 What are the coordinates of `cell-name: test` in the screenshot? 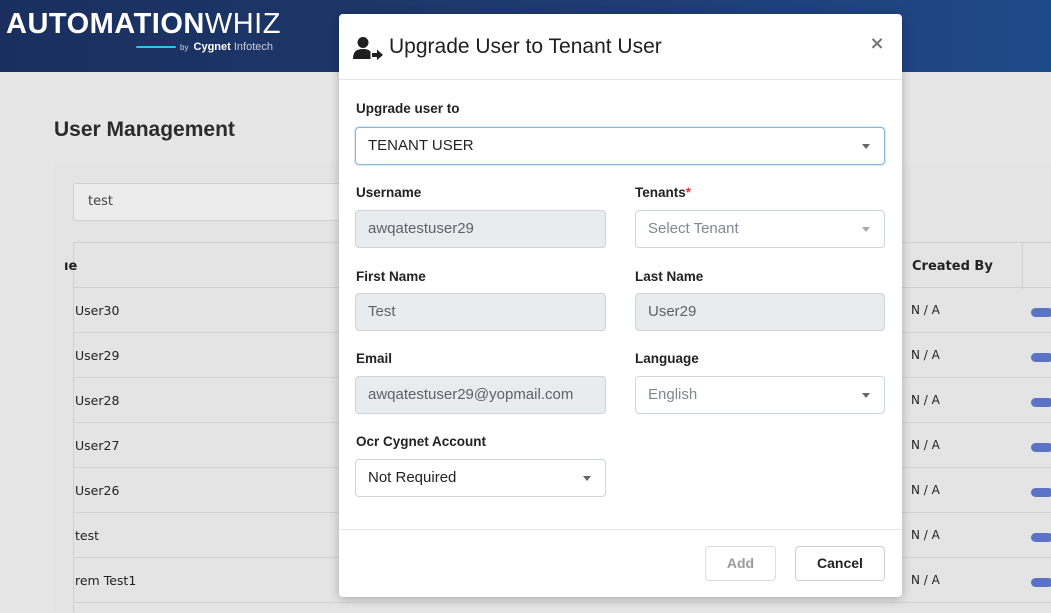 It's located at (87, 535).